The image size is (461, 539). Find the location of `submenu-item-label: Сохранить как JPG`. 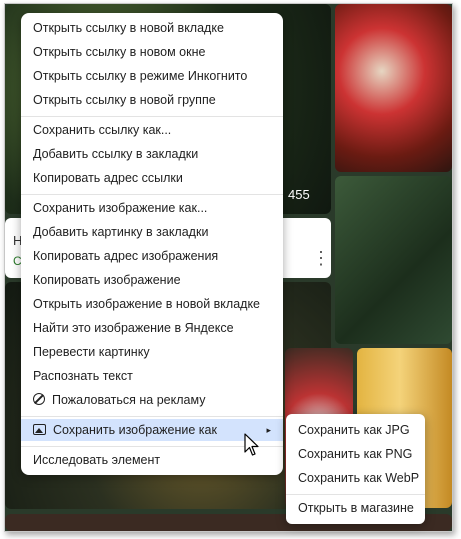

submenu-item-label: Сохранить как JPG is located at coordinates (354, 430).